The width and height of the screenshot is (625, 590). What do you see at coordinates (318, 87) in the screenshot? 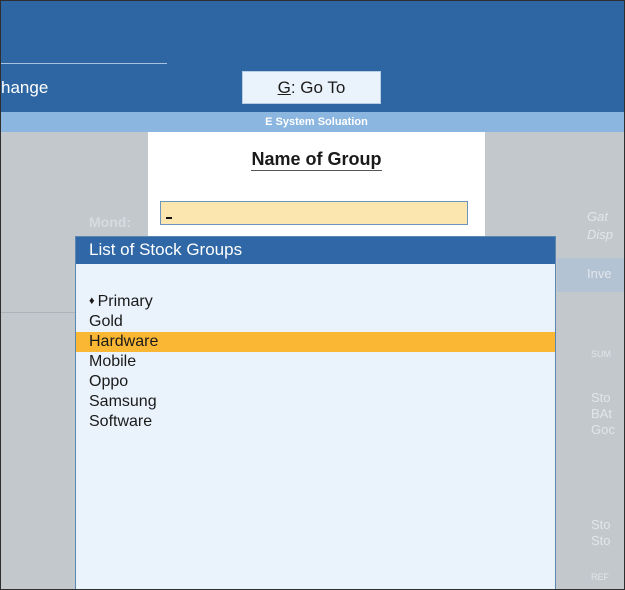
I see `goto-label: : Go To` at bounding box center [318, 87].